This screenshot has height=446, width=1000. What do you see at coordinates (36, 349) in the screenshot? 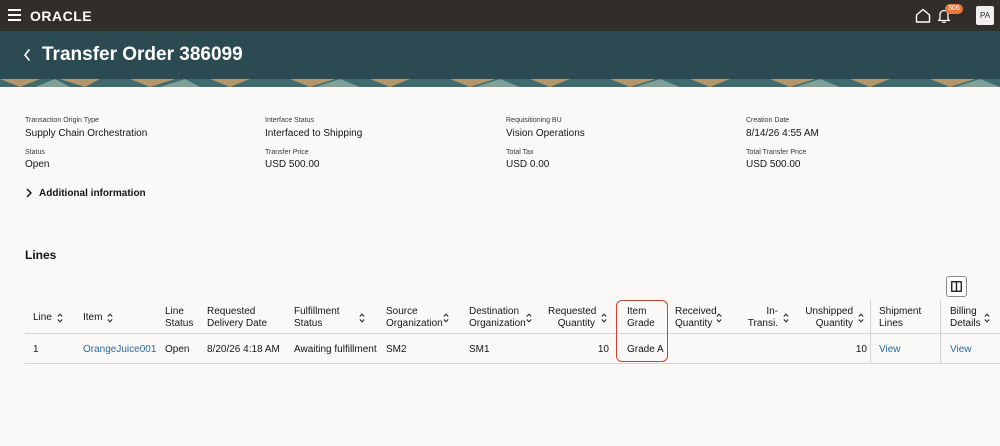
I see `cell-line: 1` at bounding box center [36, 349].